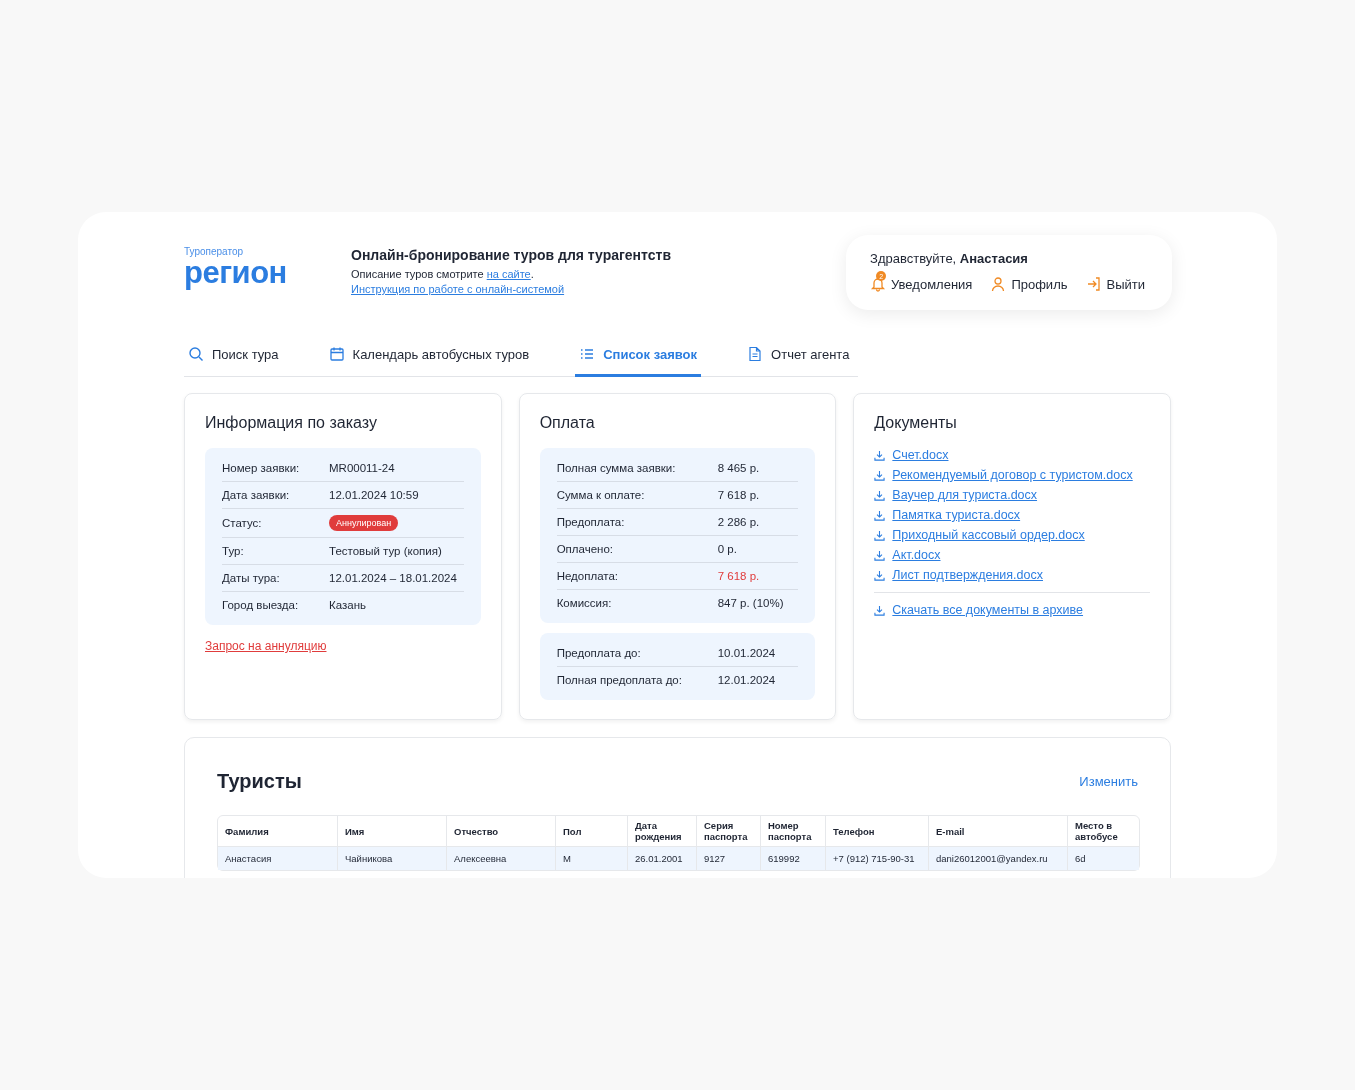  I want to click on field-label: Комиссия:, so click(584, 603).